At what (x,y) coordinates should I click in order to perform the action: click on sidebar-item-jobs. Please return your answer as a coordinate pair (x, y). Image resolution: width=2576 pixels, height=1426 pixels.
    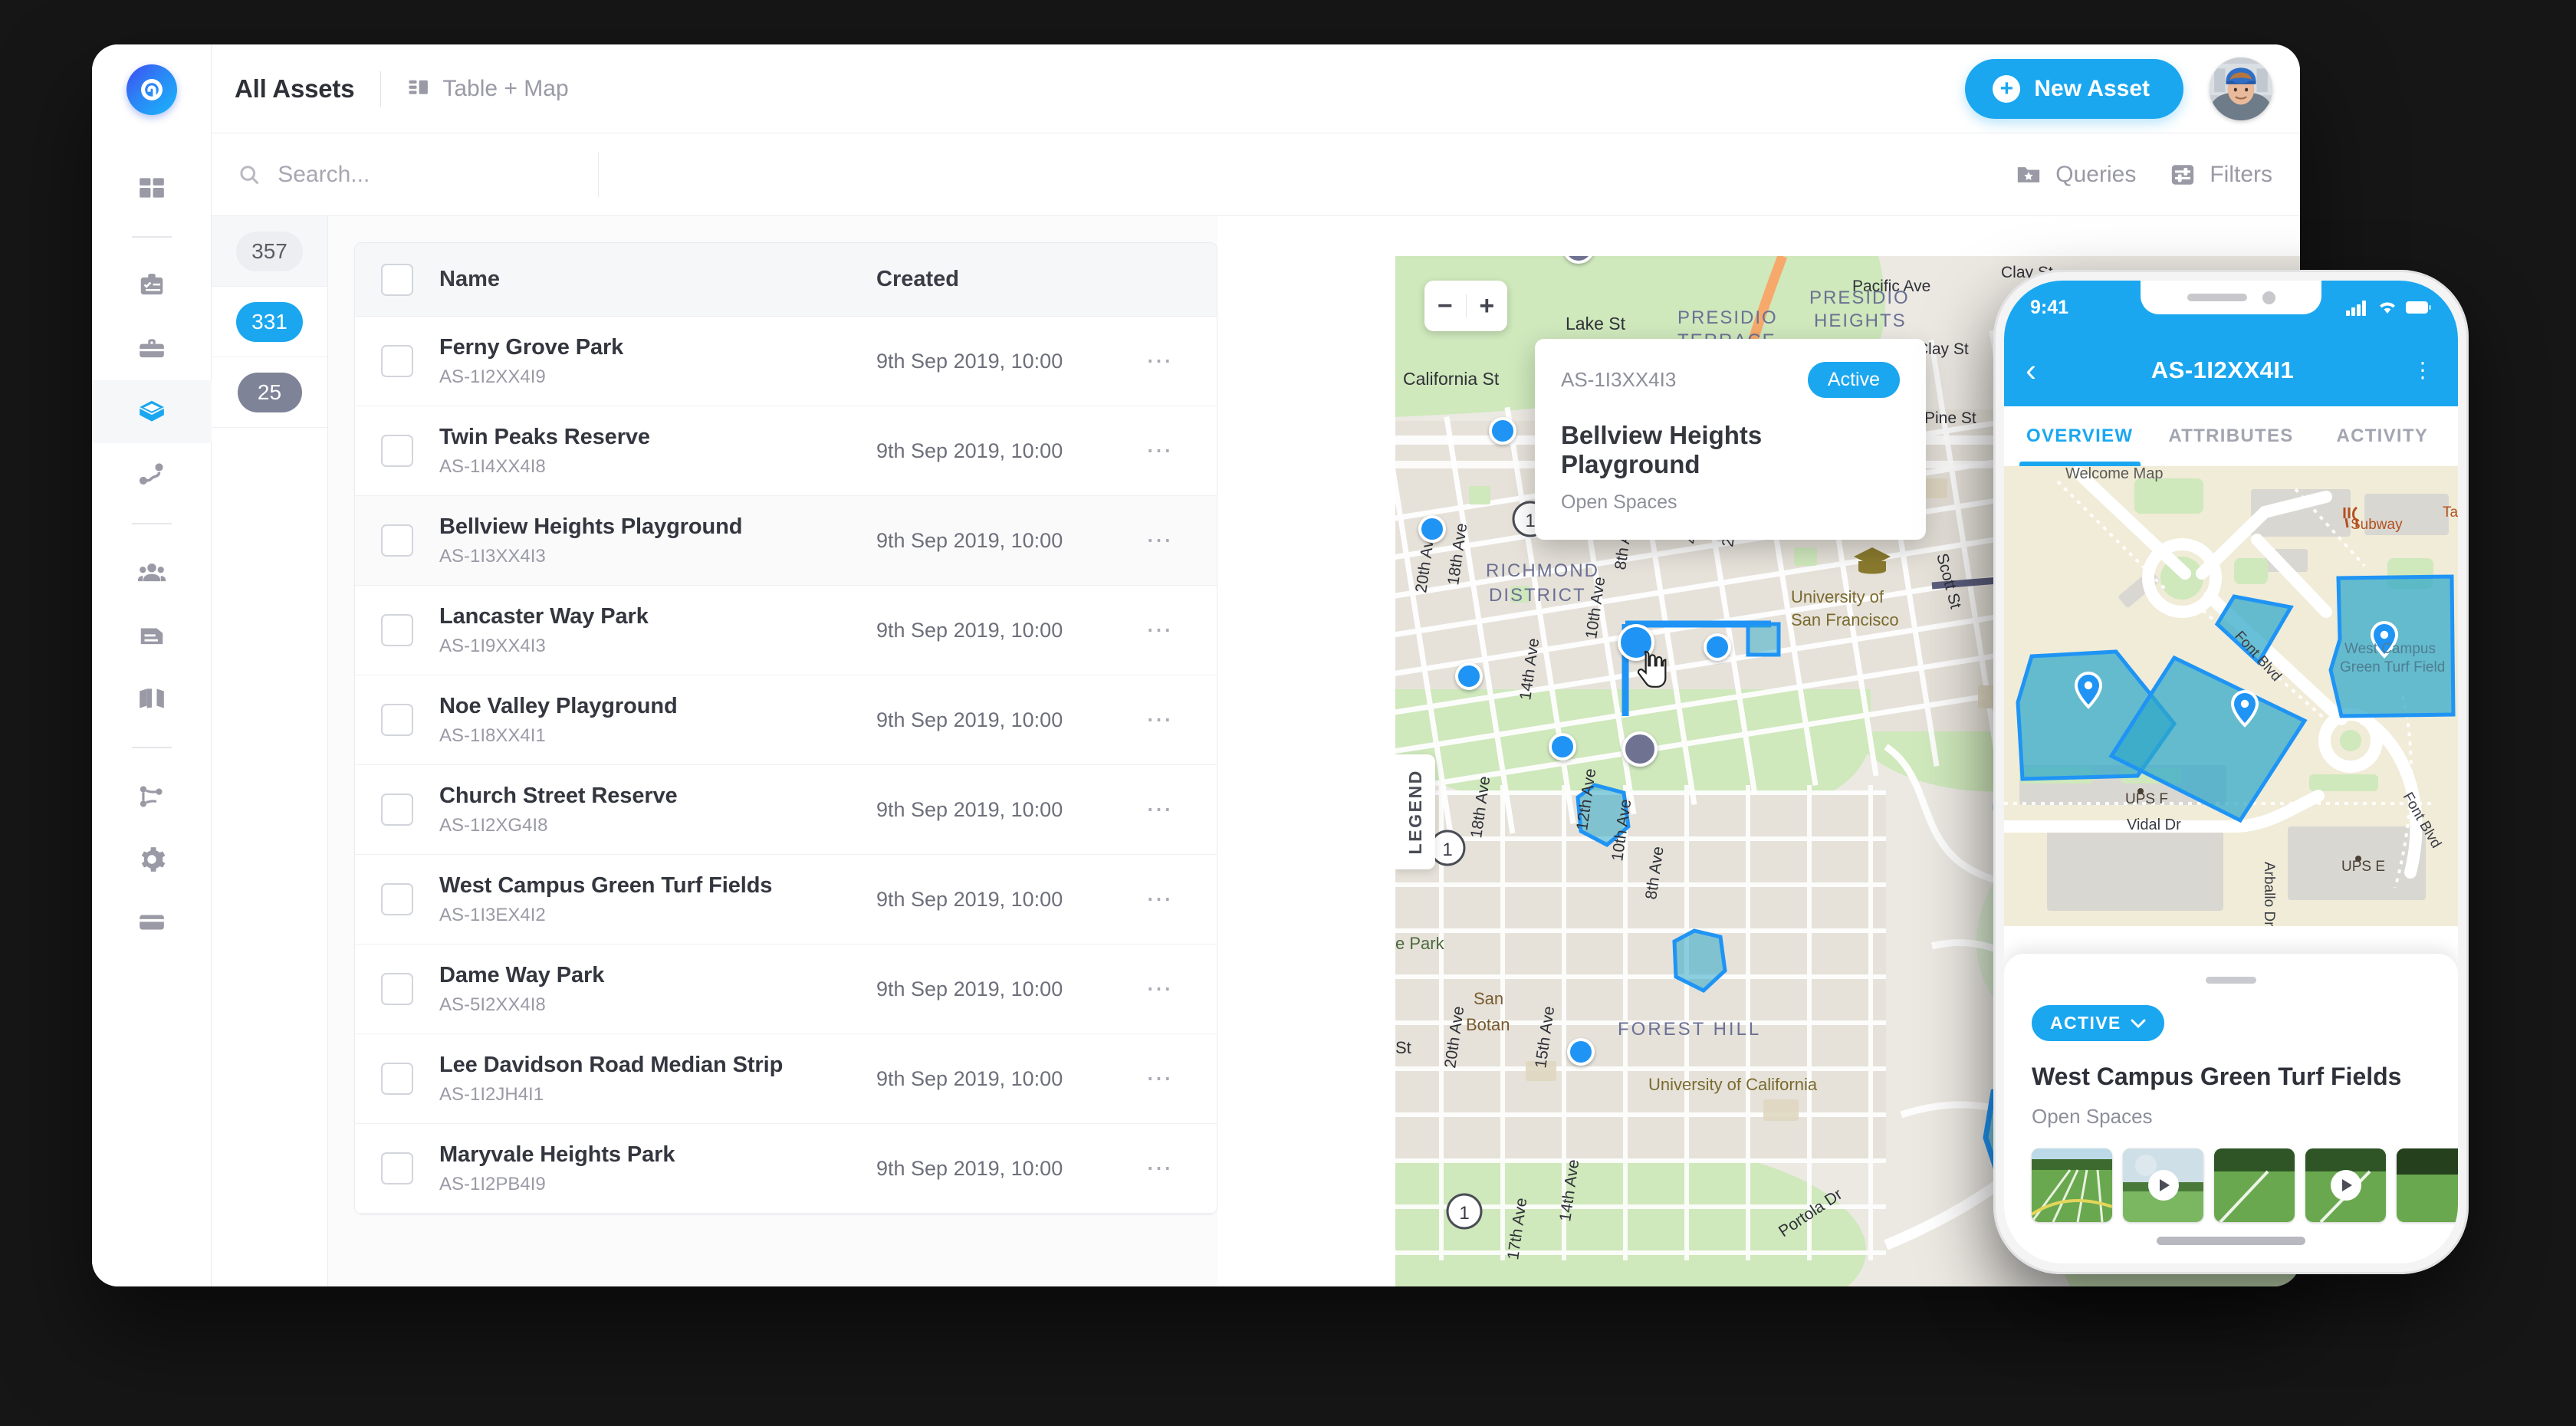
    Looking at the image, I should click on (152, 286).